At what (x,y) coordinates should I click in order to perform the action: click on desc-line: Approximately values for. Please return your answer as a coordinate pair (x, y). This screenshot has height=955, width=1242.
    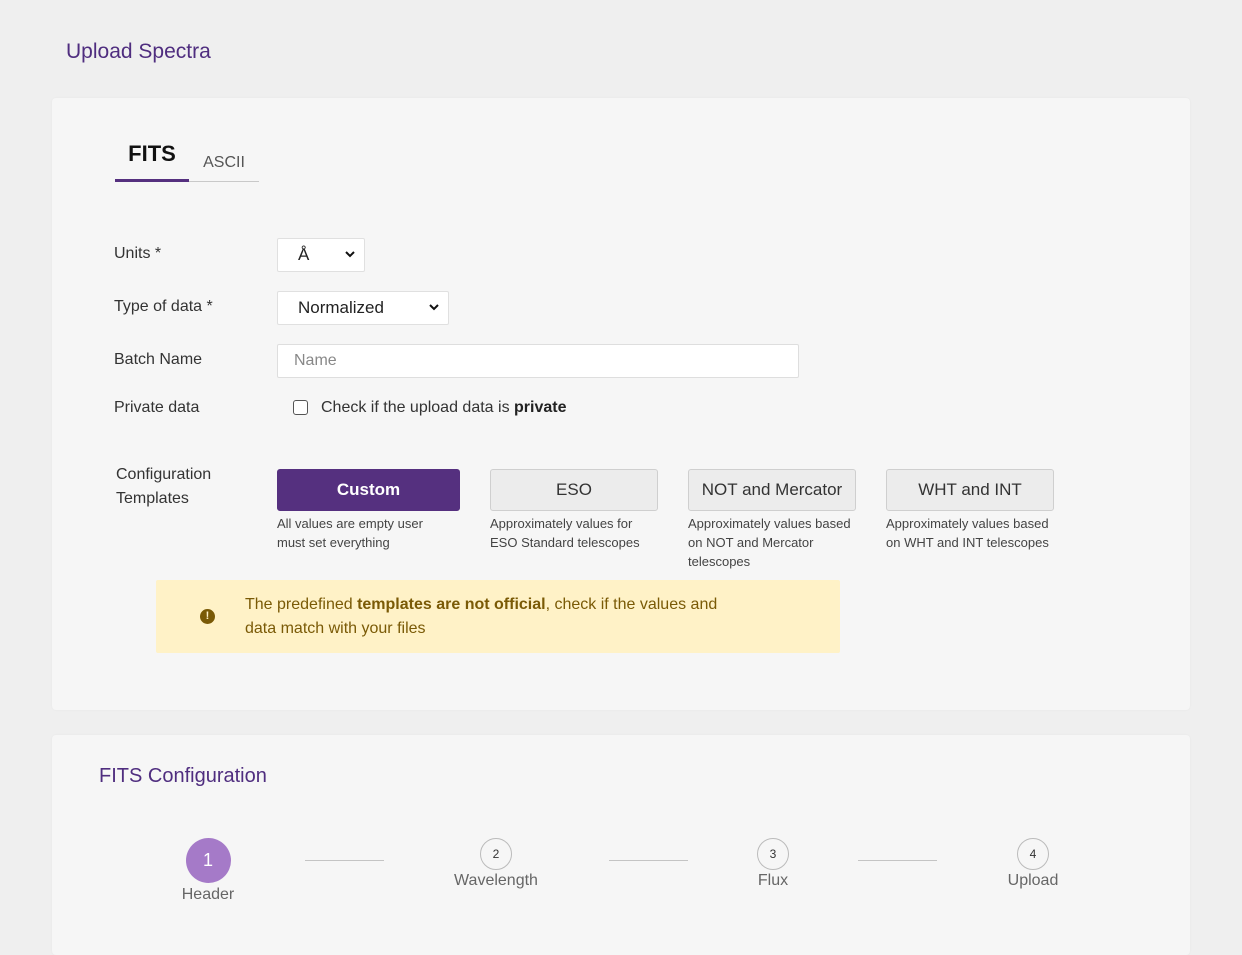
    Looking at the image, I should click on (561, 523).